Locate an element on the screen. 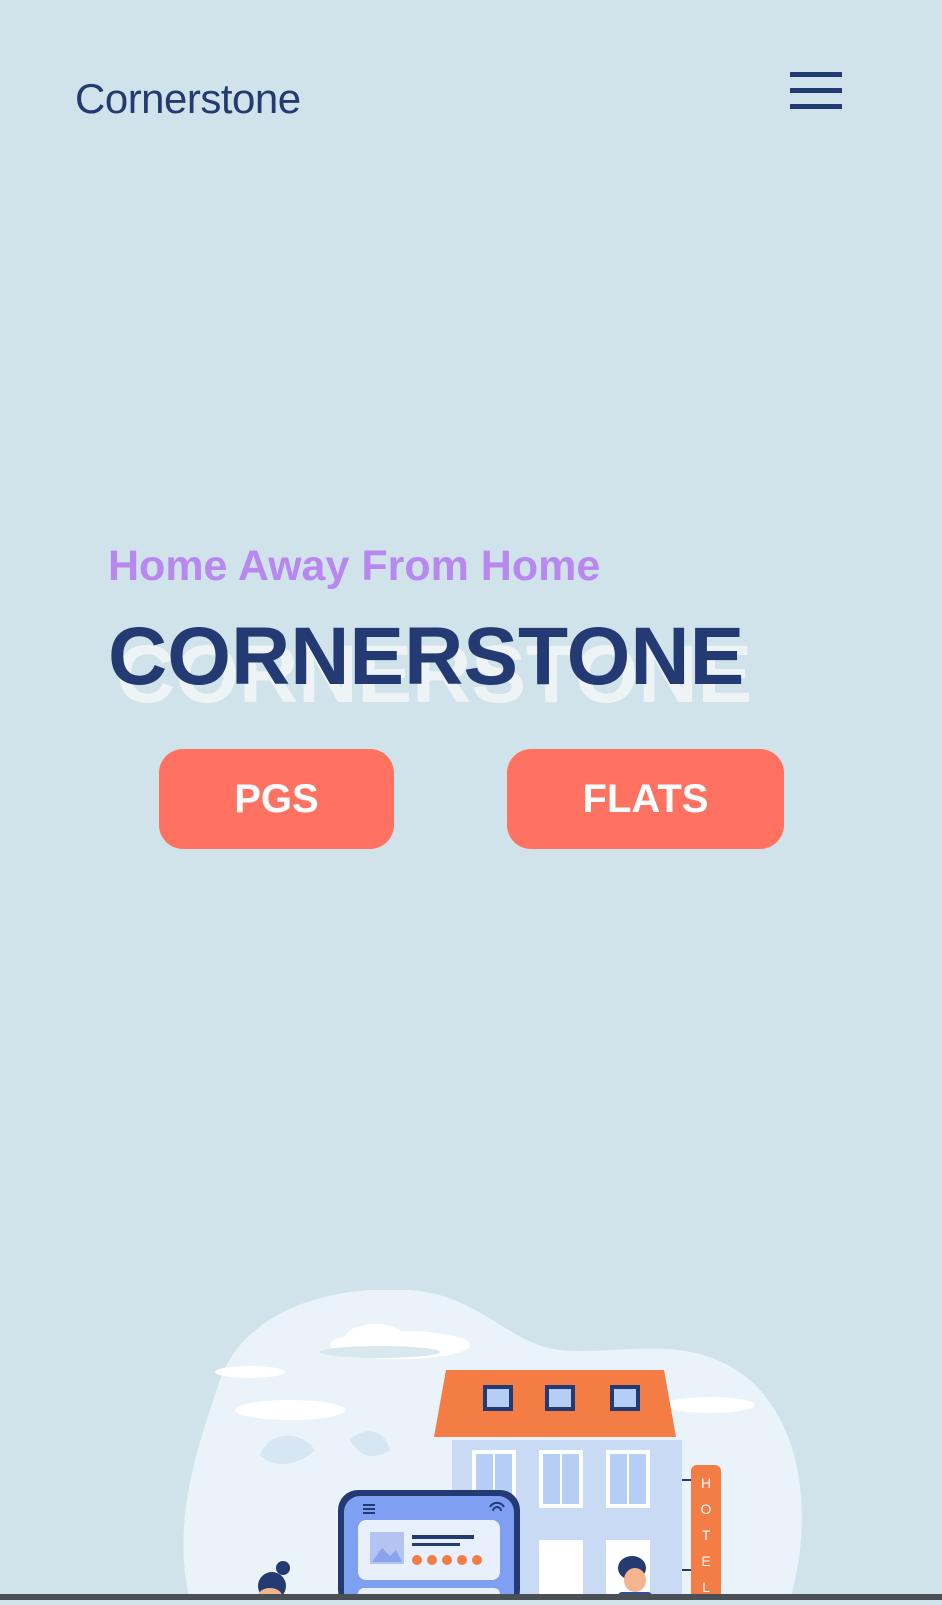 The width and height of the screenshot is (942, 1605). cloud-shadow is located at coordinates (380, 1352).